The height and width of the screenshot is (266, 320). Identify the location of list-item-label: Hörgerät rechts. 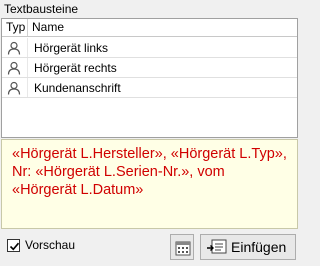
(75, 68).